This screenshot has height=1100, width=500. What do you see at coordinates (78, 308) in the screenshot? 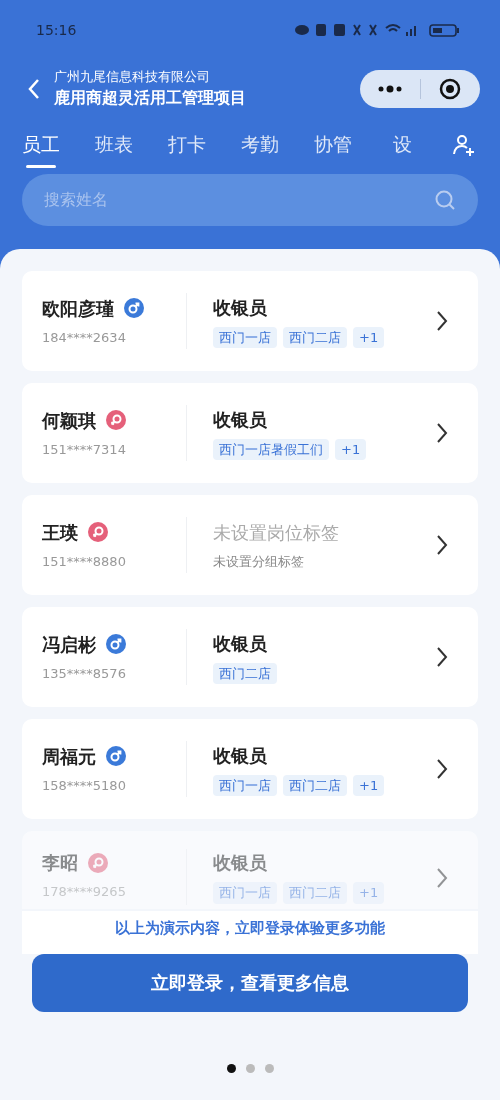
I see `employee-name: 欧阳彦瑾` at bounding box center [78, 308].